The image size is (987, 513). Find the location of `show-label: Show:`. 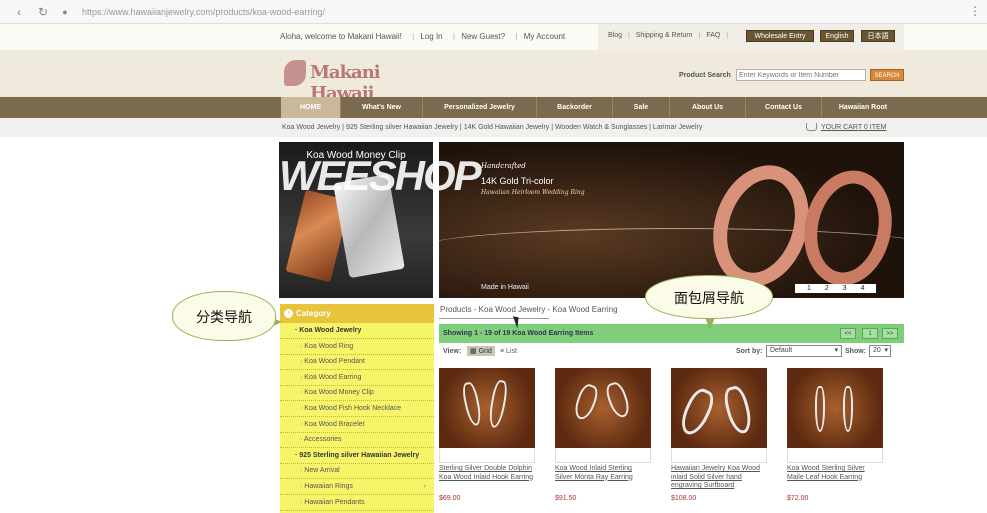

show-label: Show: is located at coordinates (855, 351).